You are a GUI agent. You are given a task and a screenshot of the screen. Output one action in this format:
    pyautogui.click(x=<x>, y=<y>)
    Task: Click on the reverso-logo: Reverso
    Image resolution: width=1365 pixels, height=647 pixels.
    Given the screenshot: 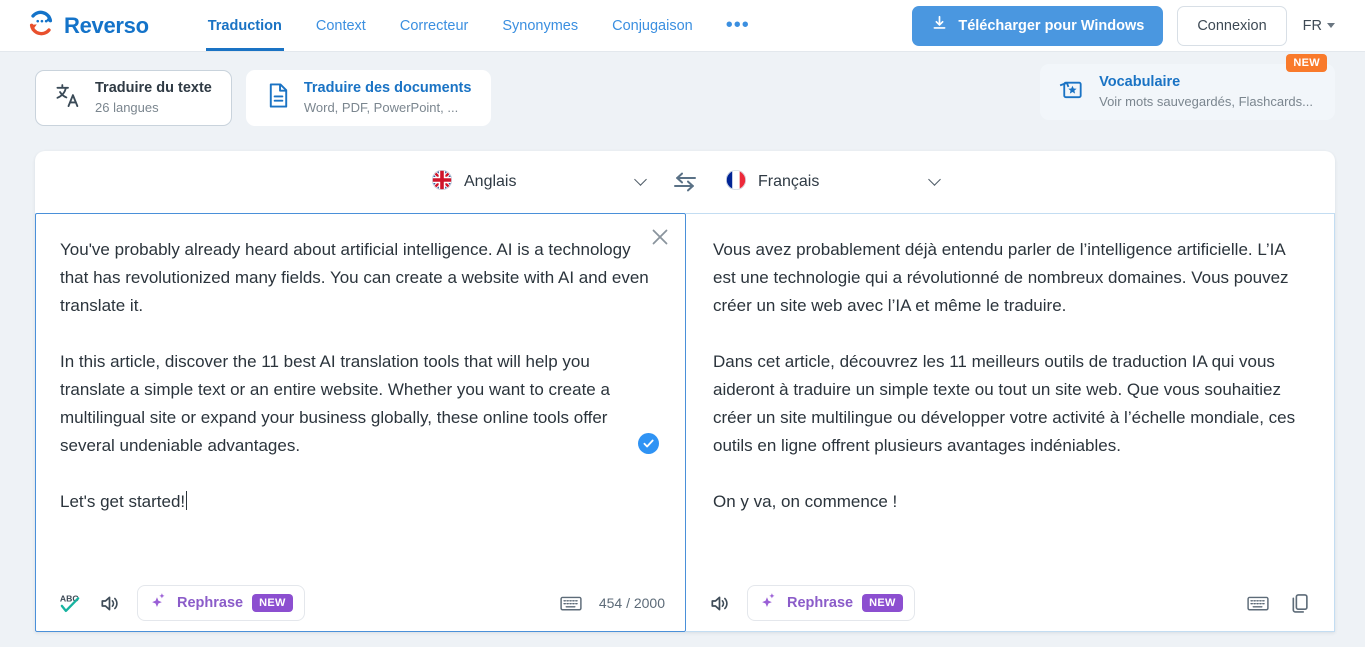 What is the action you would take?
    pyautogui.click(x=87, y=25)
    